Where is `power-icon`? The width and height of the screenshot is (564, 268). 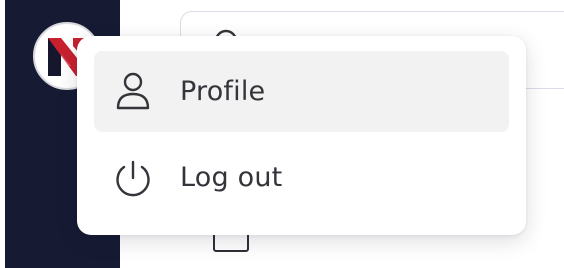 power-icon is located at coordinates (133, 178).